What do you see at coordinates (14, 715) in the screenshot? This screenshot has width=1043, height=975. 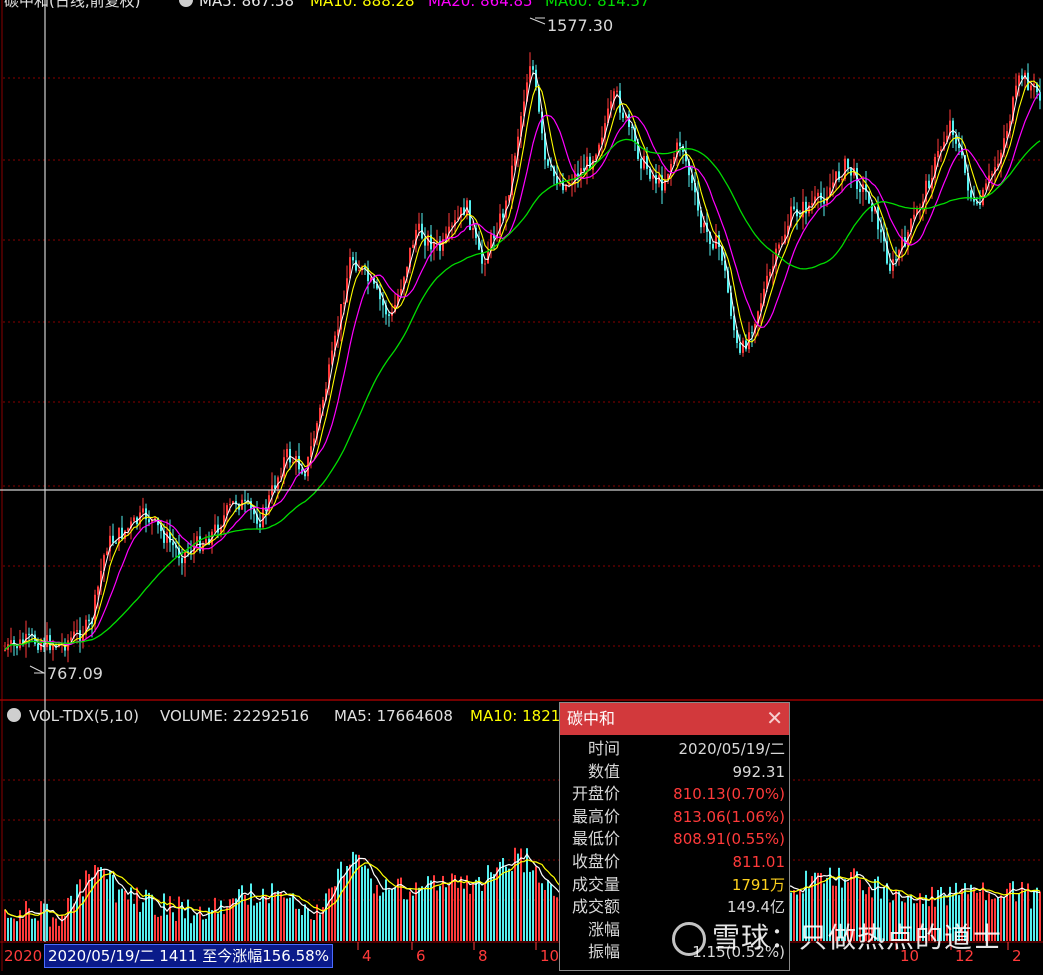 I see `volume-collapse-icon` at bounding box center [14, 715].